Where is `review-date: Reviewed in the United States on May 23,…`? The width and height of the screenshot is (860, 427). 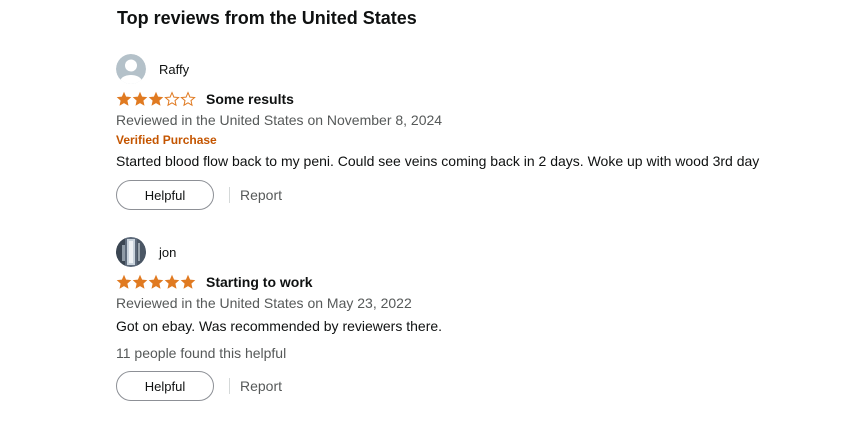
review-date: Reviewed in the United States on May 23,… is located at coordinates (264, 303).